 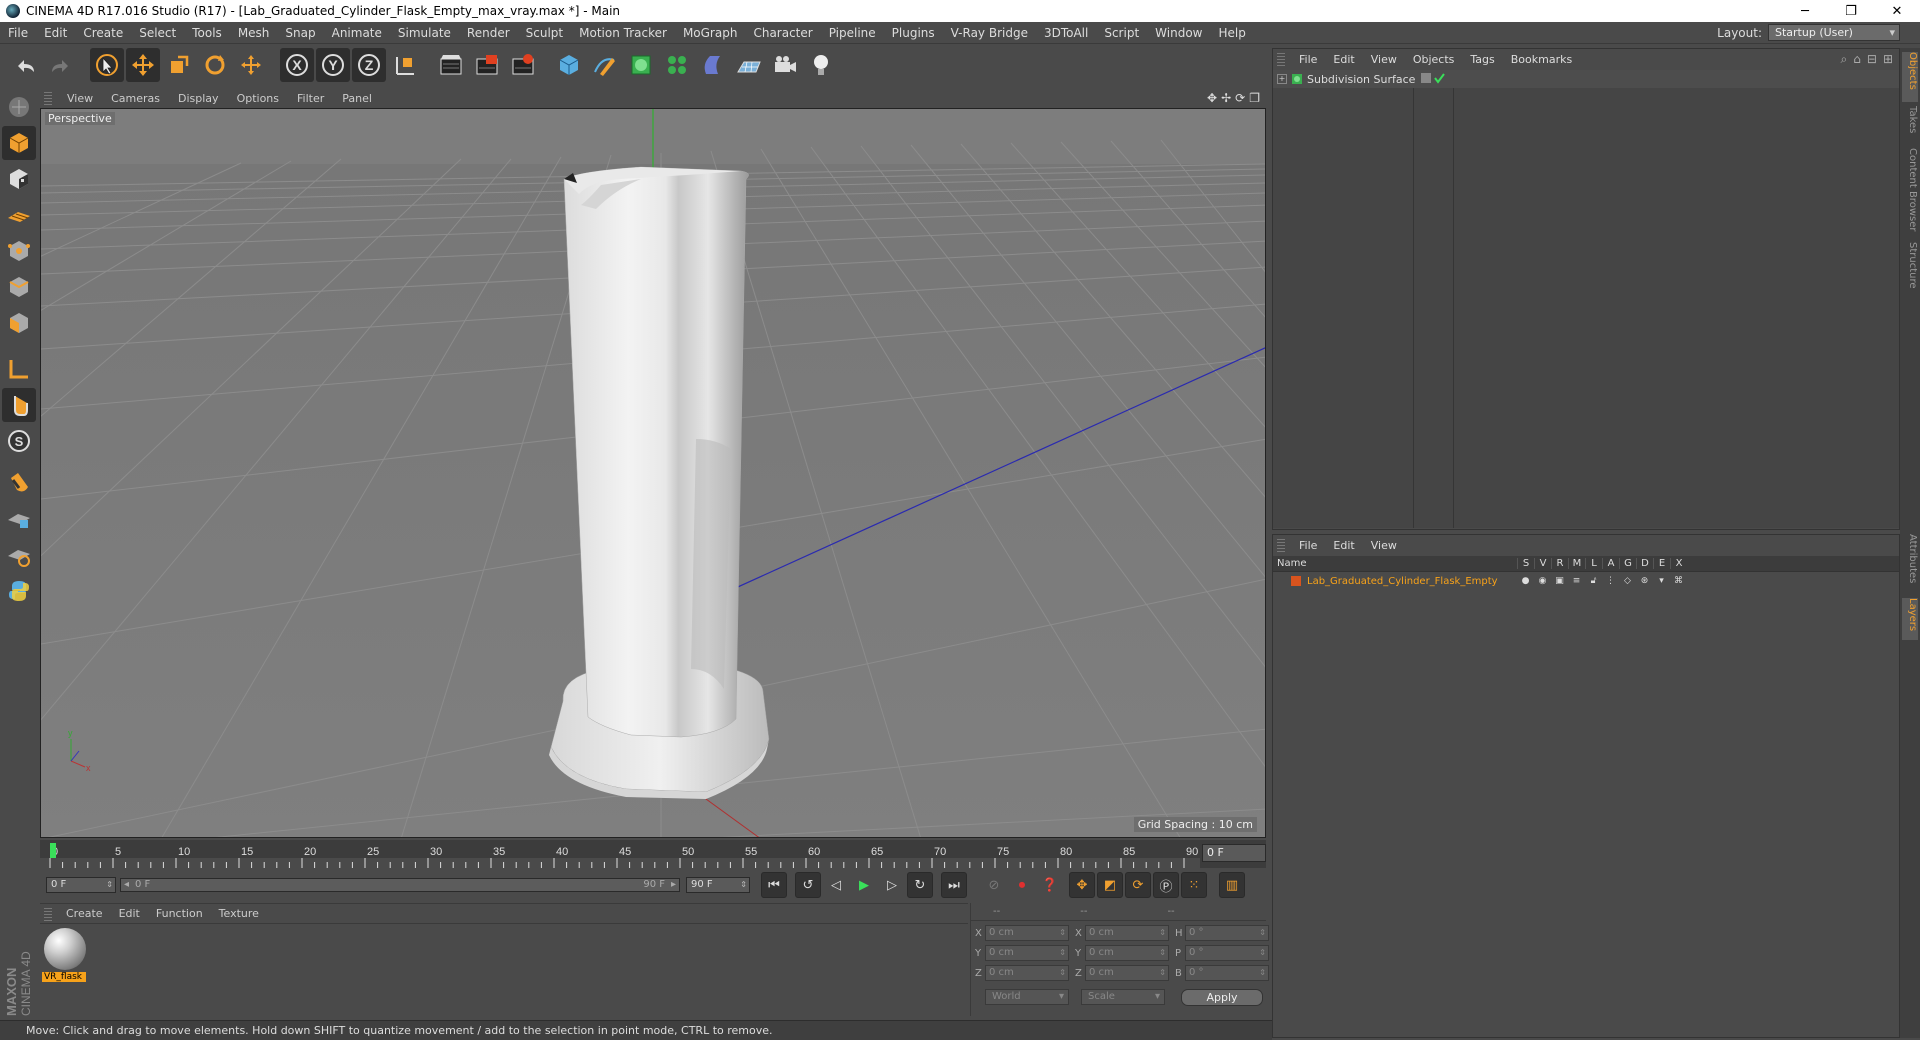 What do you see at coordinates (157, 33) in the screenshot?
I see `menu-select: Select` at bounding box center [157, 33].